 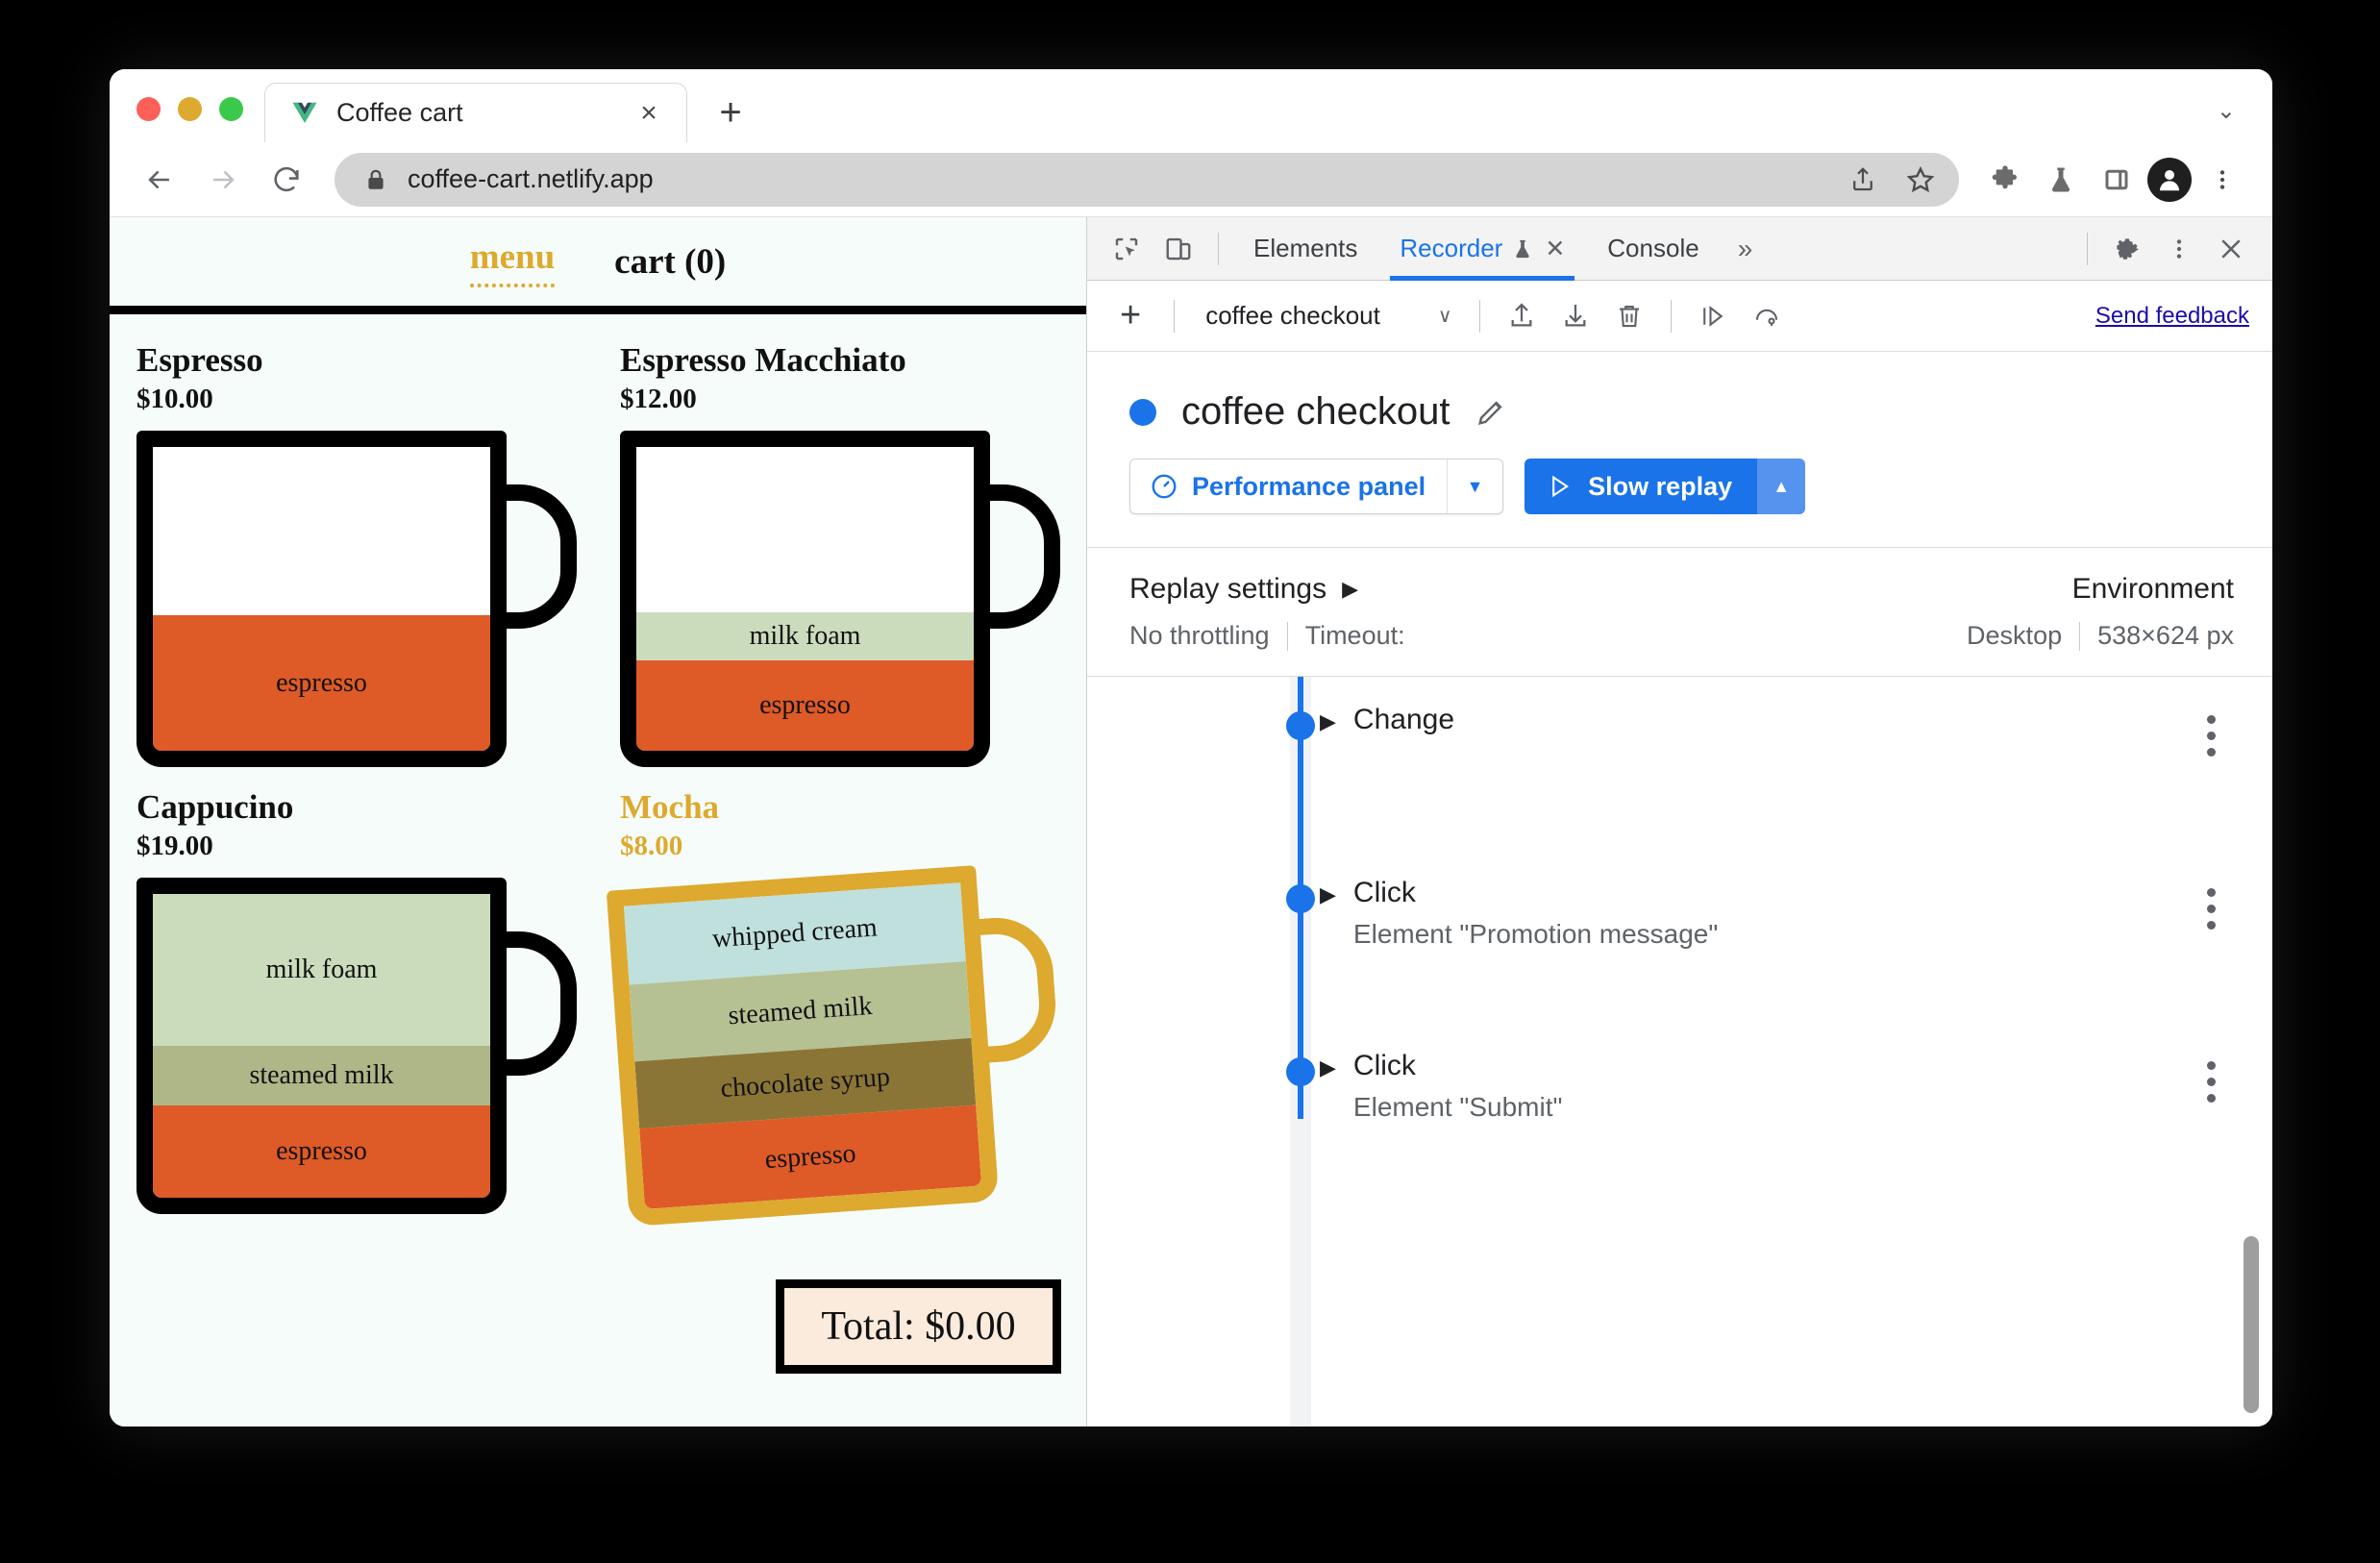 I want to click on coffee-item-name: Espresso Macchiato, so click(x=763, y=360).